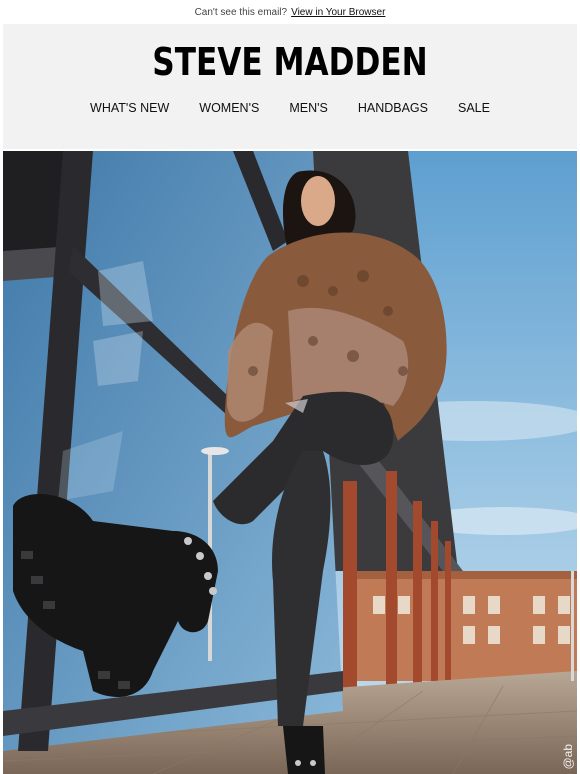 The height and width of the screenshot is (774, 580). I want to click on preheader-text: Can't see this email?, so click(241, 12).